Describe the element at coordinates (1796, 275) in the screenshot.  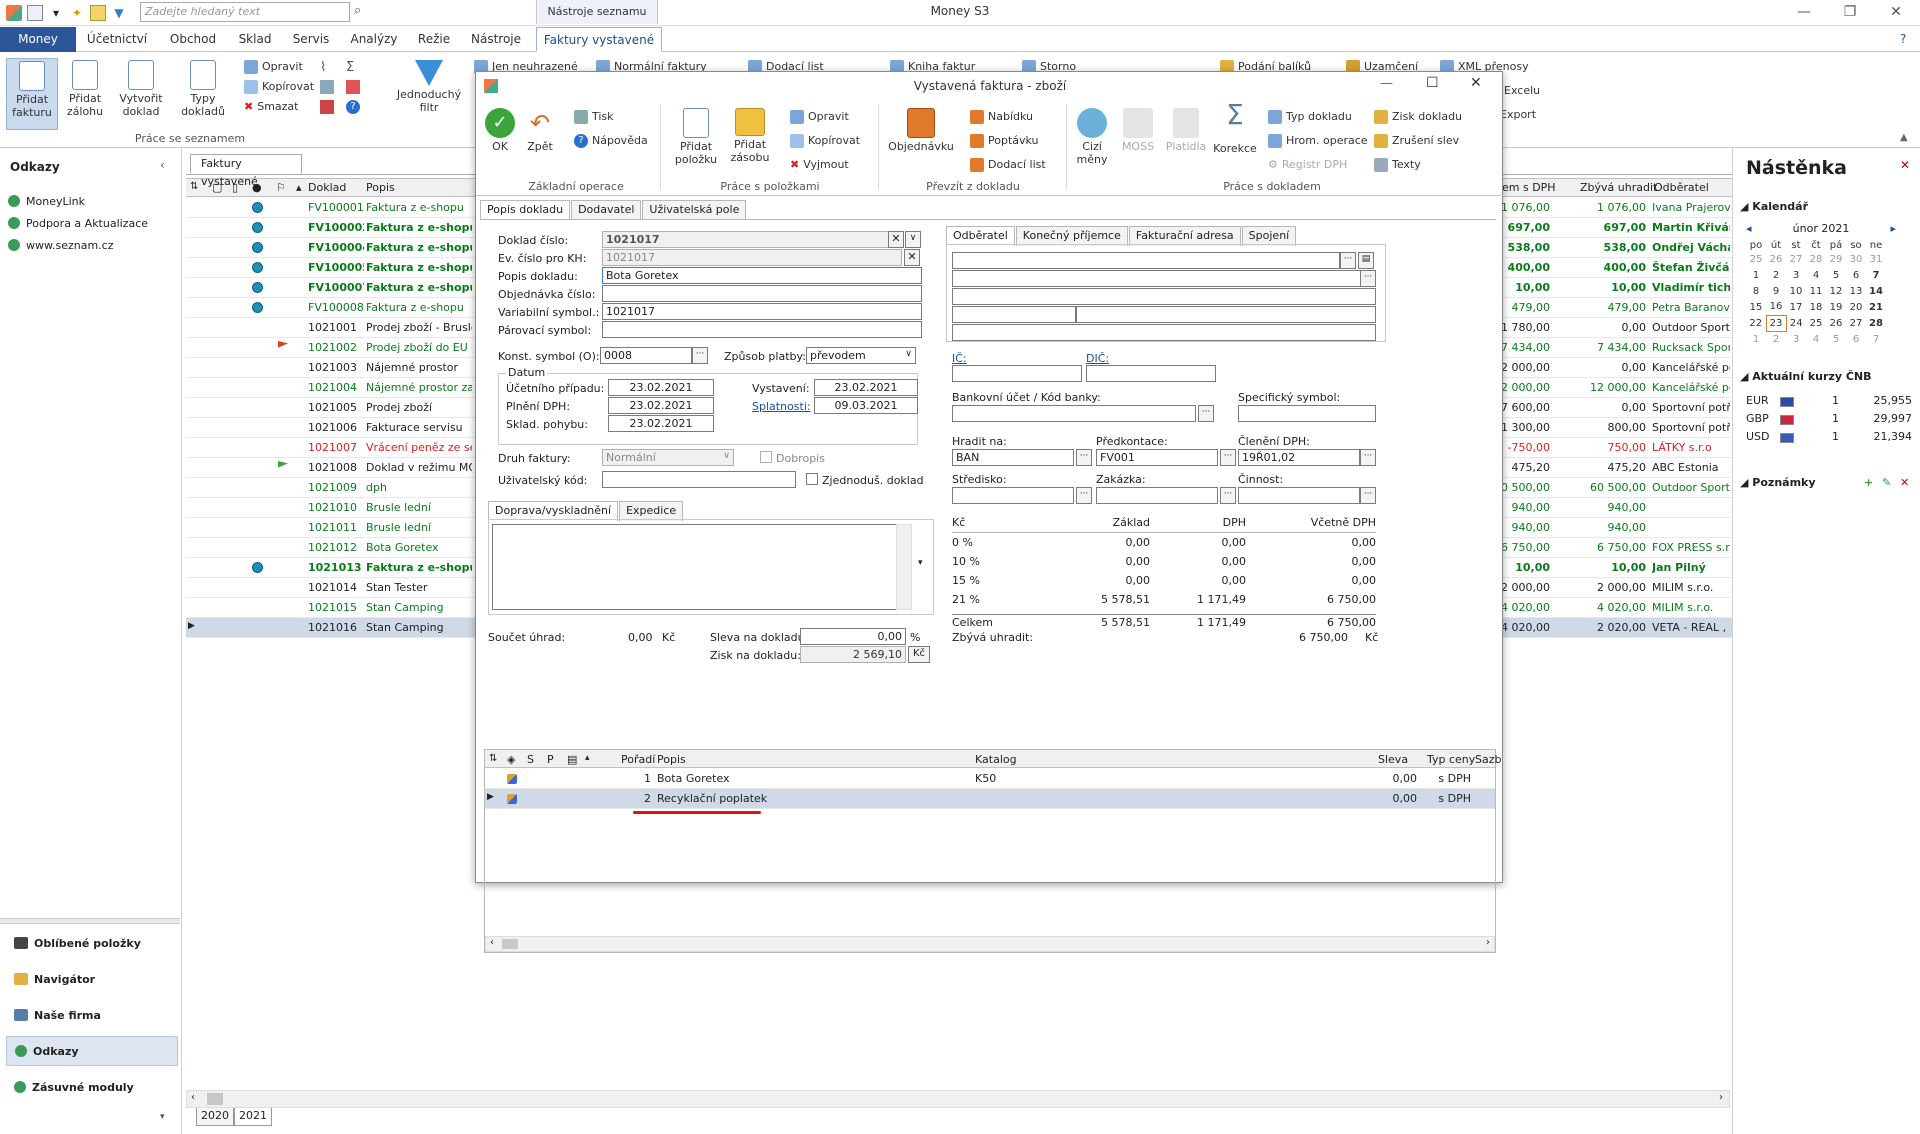
I see `calendar-day: 3` at that location.